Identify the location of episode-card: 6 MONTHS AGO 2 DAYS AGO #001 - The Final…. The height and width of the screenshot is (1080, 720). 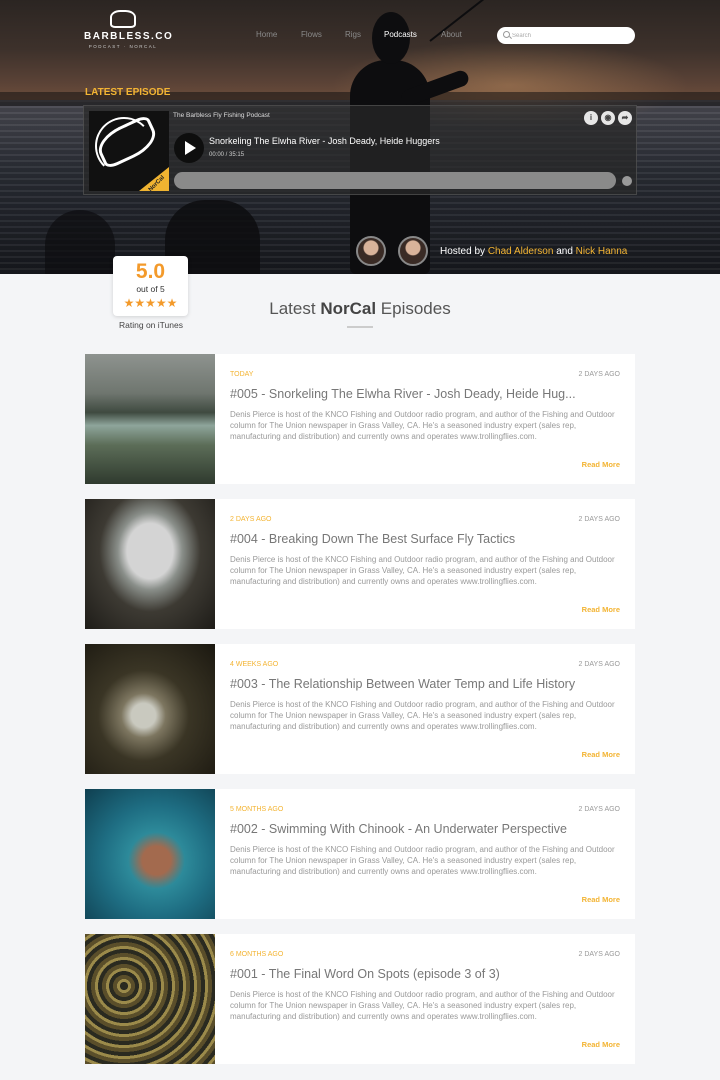
(360, 999).